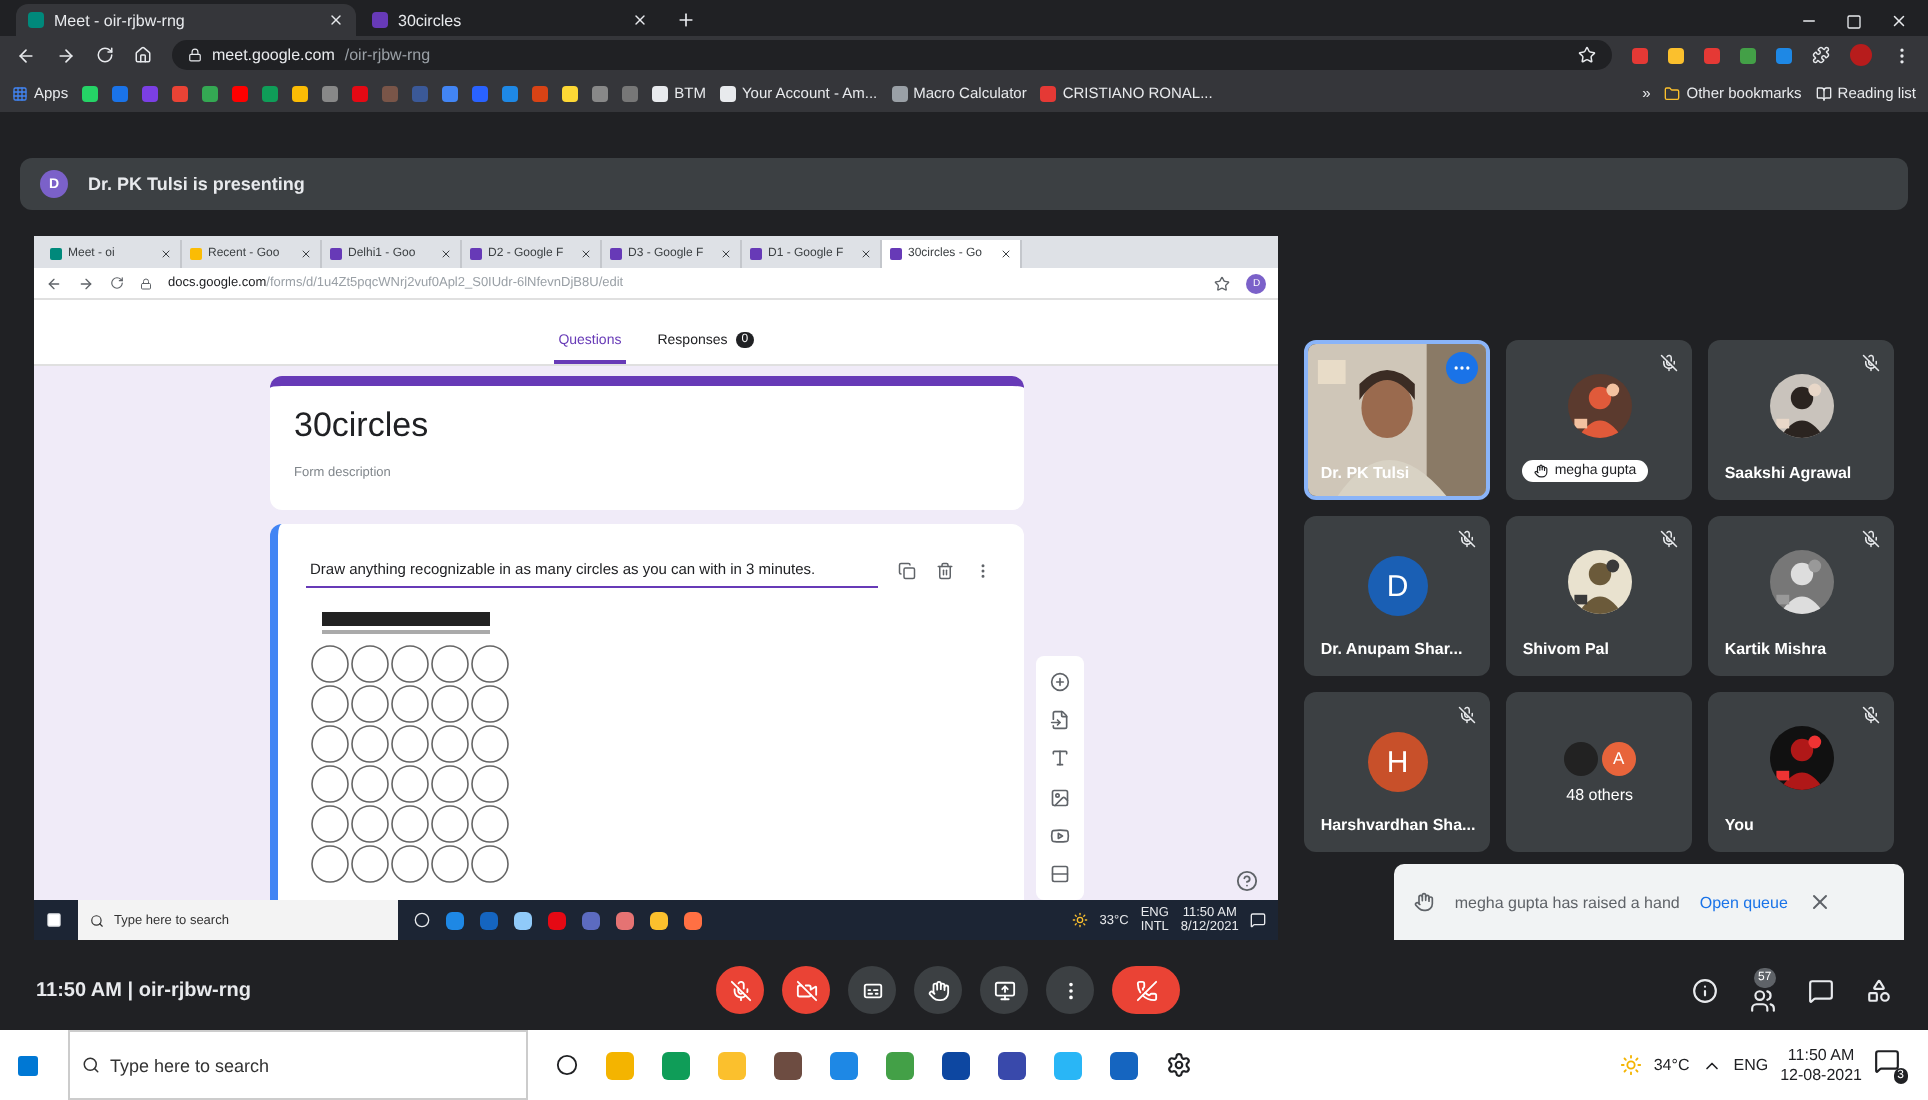 This screenshot has height=1100, width=1928. Describe the element at coordinates (1879, 990) in the screenshot. I see `activities-icon` at that location.